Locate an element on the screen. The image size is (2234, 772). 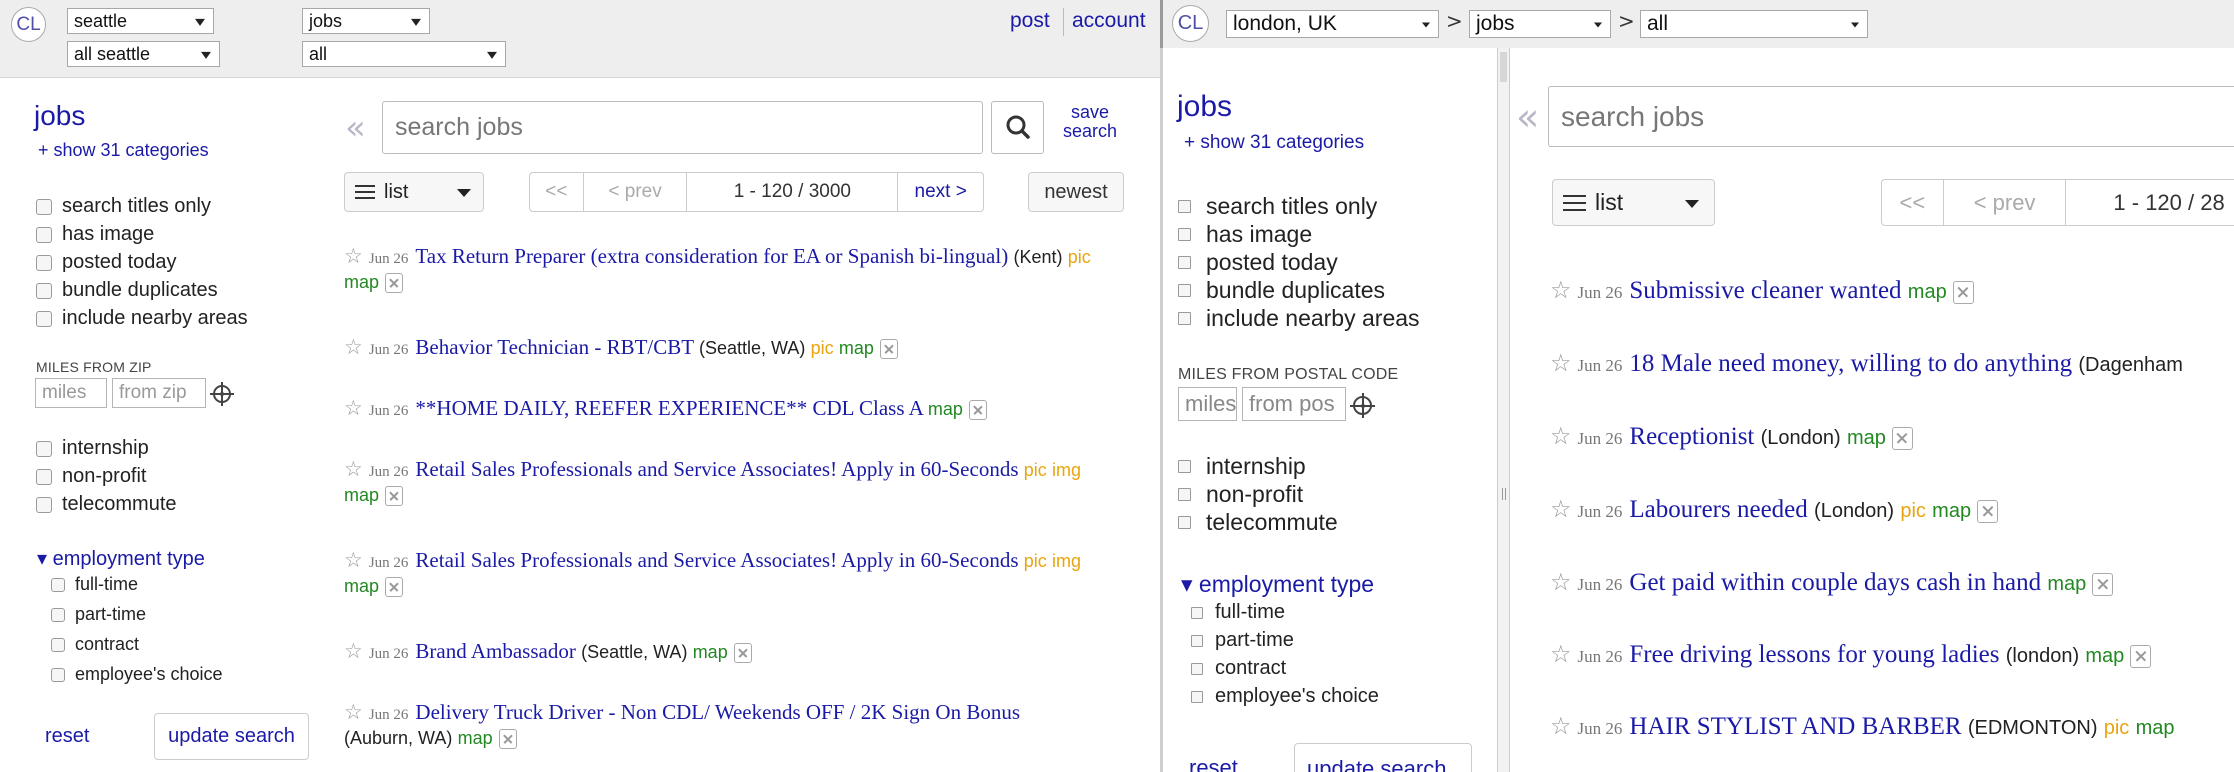
search-button is located at coordinates (1017, 127).